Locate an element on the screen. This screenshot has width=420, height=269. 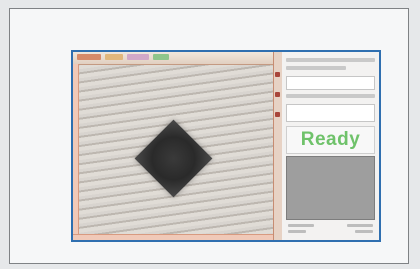
status-ready-label: Ready is located at coordinates (330, 140).